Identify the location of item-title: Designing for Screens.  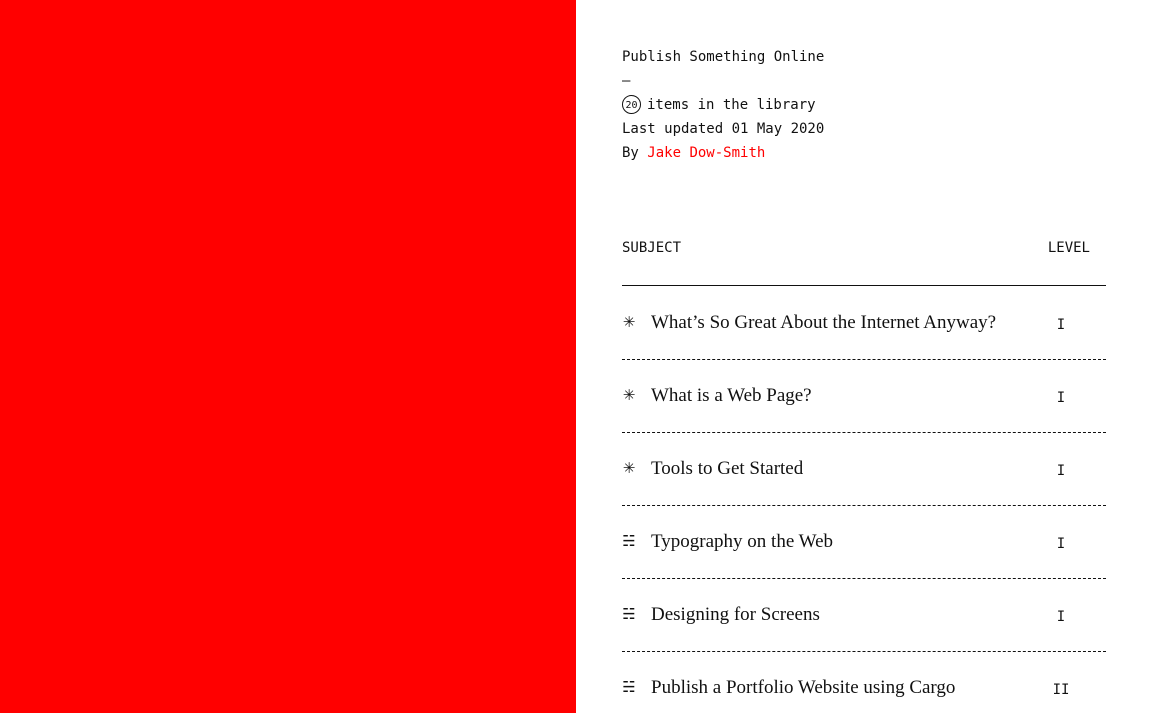
(735, 615).